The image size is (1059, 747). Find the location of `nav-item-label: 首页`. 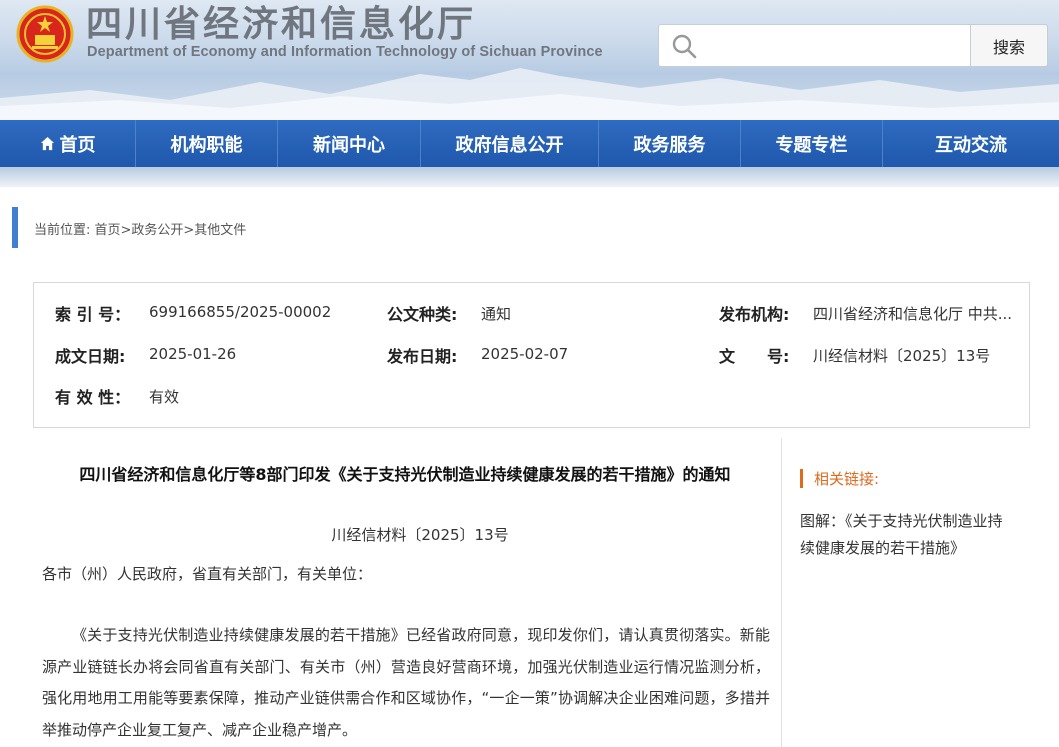

nav-item-label: 首页 is located at coordinates (77, 145).